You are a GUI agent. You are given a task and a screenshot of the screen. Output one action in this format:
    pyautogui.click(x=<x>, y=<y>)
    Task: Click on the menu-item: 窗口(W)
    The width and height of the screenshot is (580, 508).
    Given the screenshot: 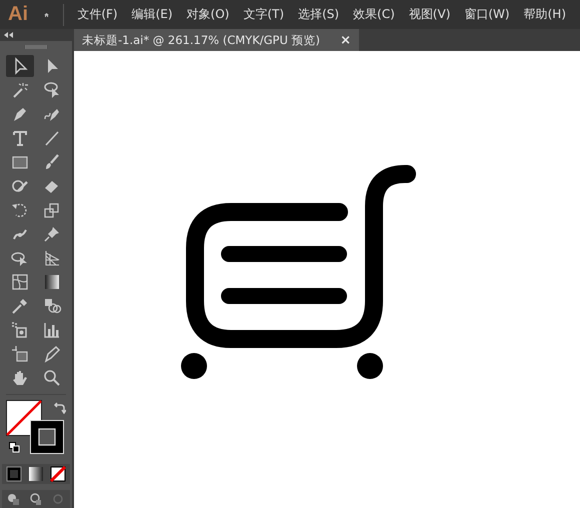 What is the action you would take?
    pyautogui.click(x=487, y=14)
    